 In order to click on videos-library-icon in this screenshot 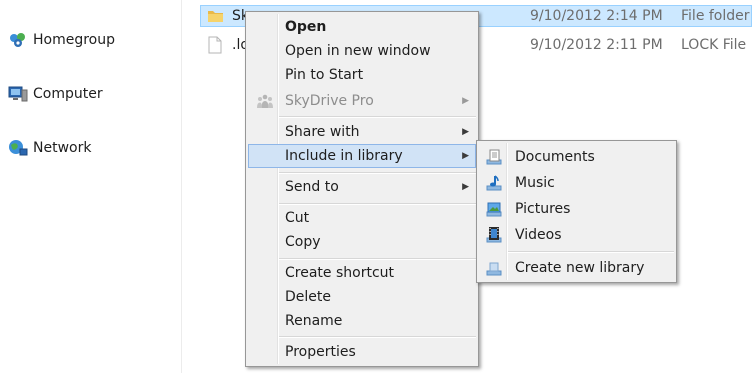, I will do `click(494, 235)`.